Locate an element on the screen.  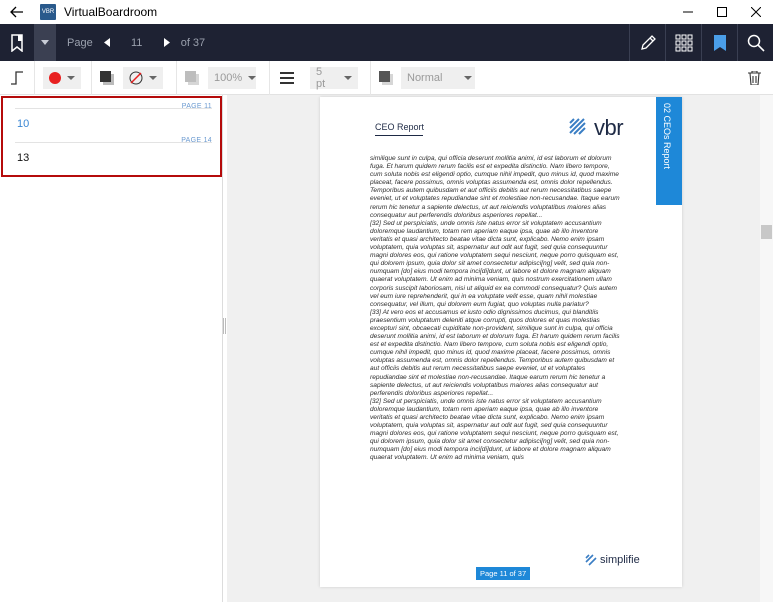
opacity-icon is located at coordinates (192, 77).